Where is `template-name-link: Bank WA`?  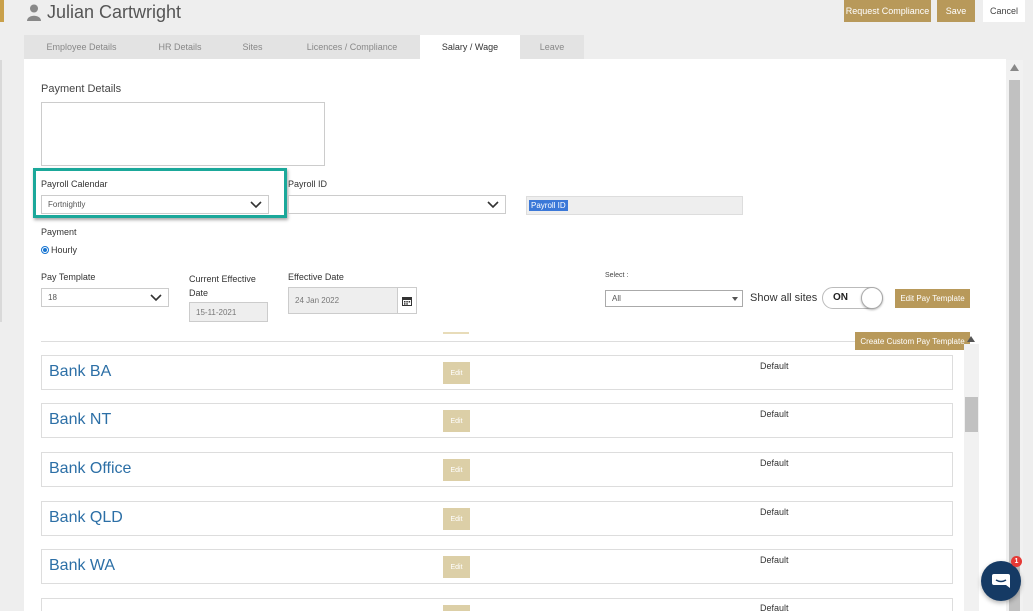
template-name-link: Bank WA is located at coordinates (82, 566).